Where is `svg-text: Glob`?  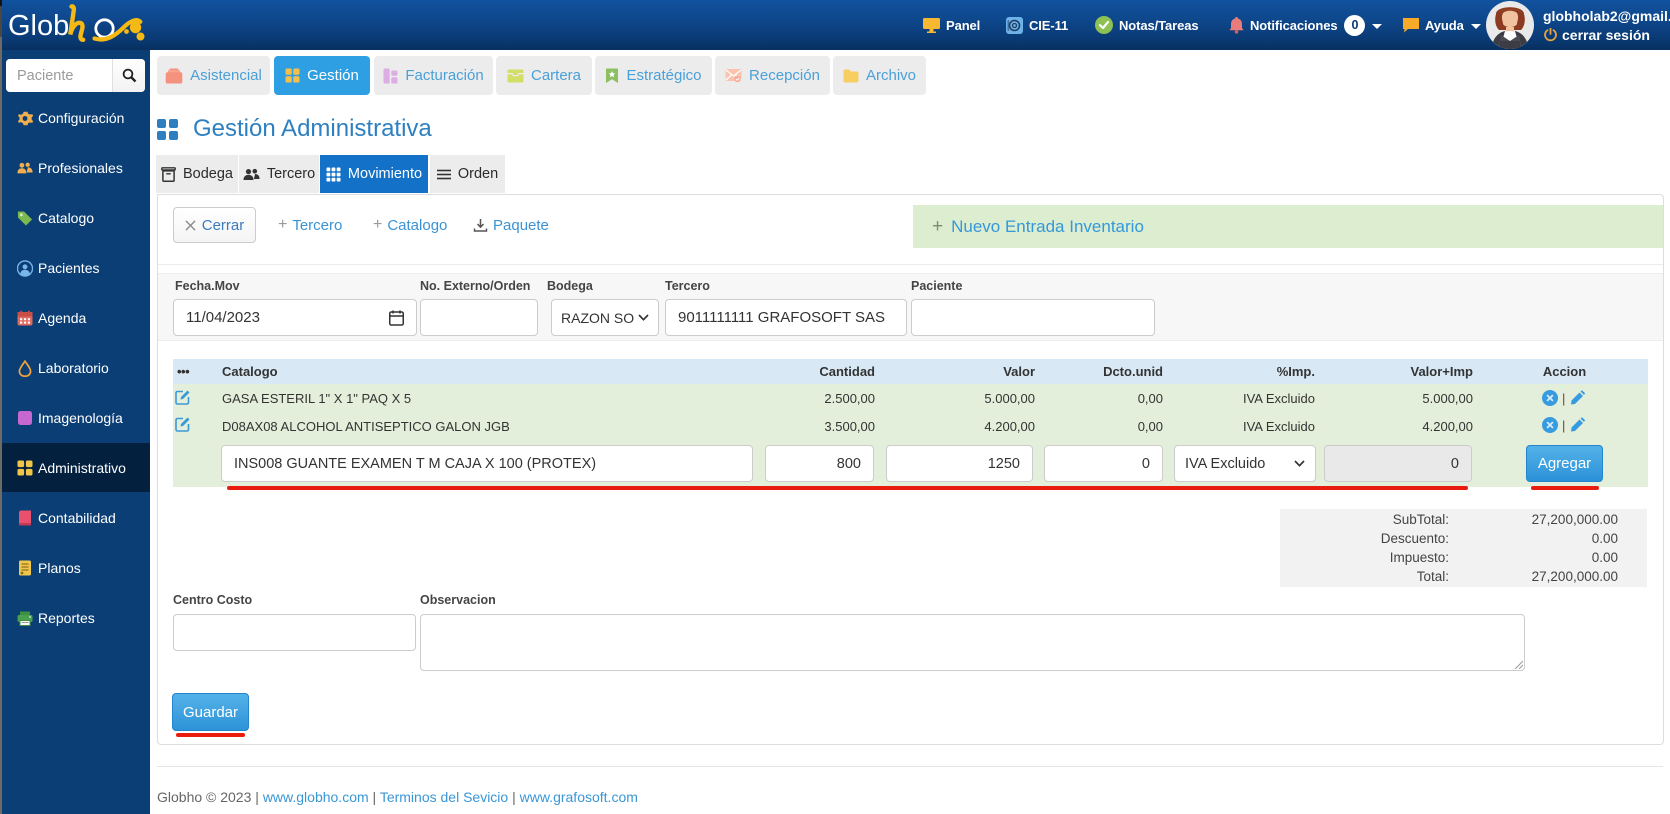
svg-text: Glob is located at coordinates (38, 26).